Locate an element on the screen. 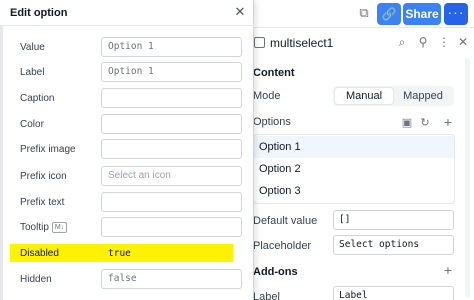  default-value-label: Default value is located at coordinates (285, 221).